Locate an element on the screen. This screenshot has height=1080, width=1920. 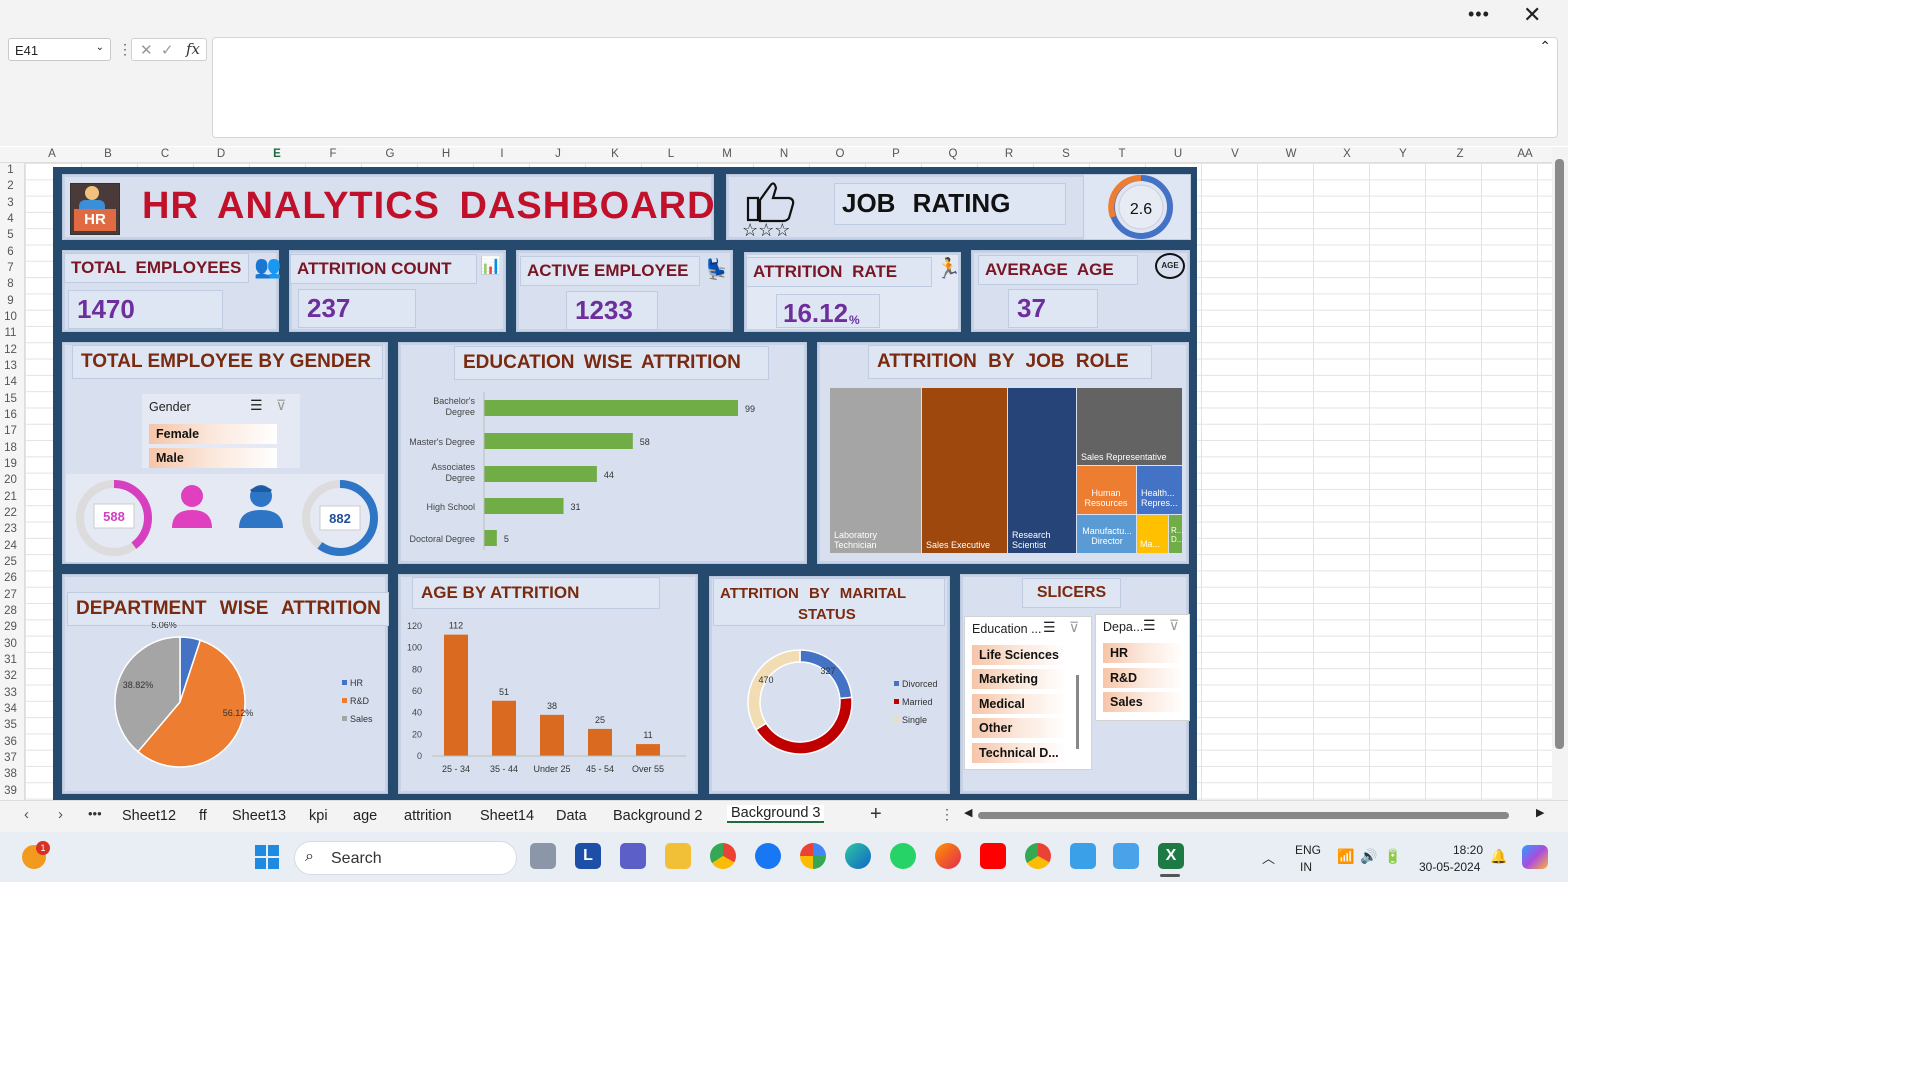
horizontal-scrollbar: ◀ ▶ is located at coordinates (1256, 813).